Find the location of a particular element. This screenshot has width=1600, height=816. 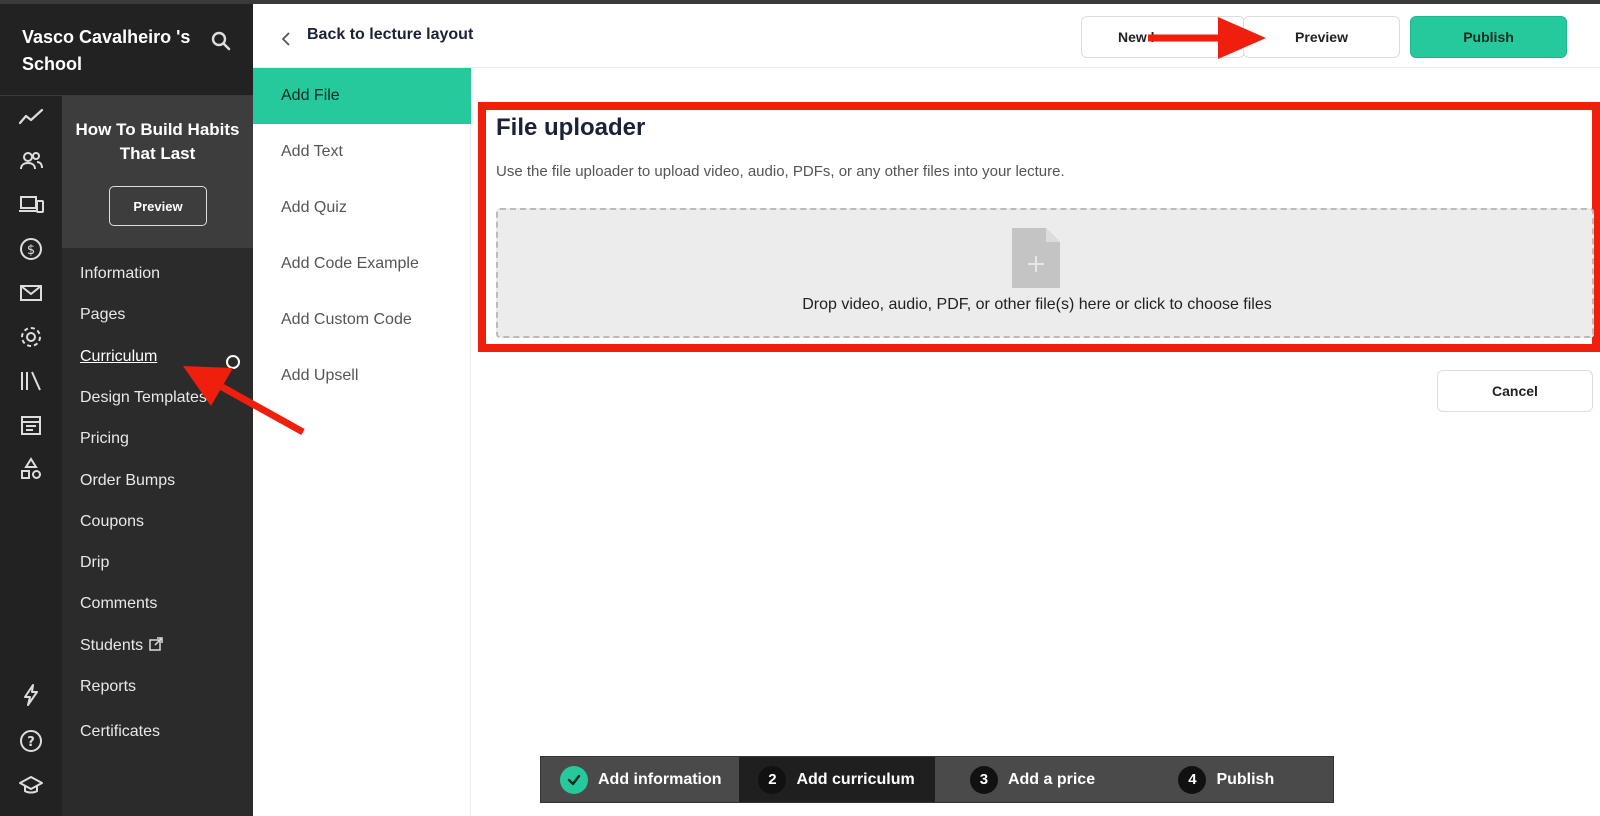

step-publish: 4 Publish is located at coordinates (1238, 779).